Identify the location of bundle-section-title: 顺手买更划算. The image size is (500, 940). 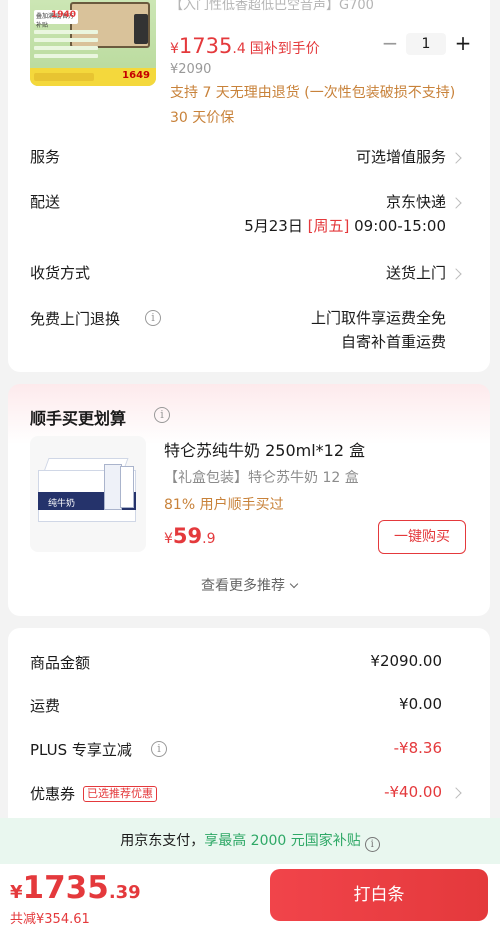
(78, 418).